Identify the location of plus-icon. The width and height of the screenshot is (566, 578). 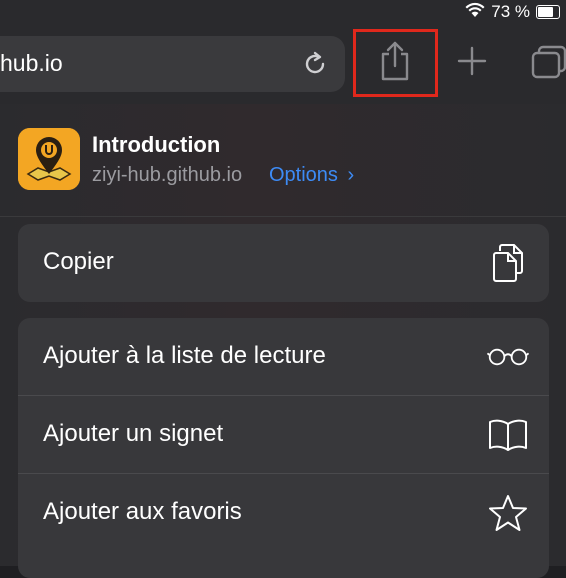
(472, 63).